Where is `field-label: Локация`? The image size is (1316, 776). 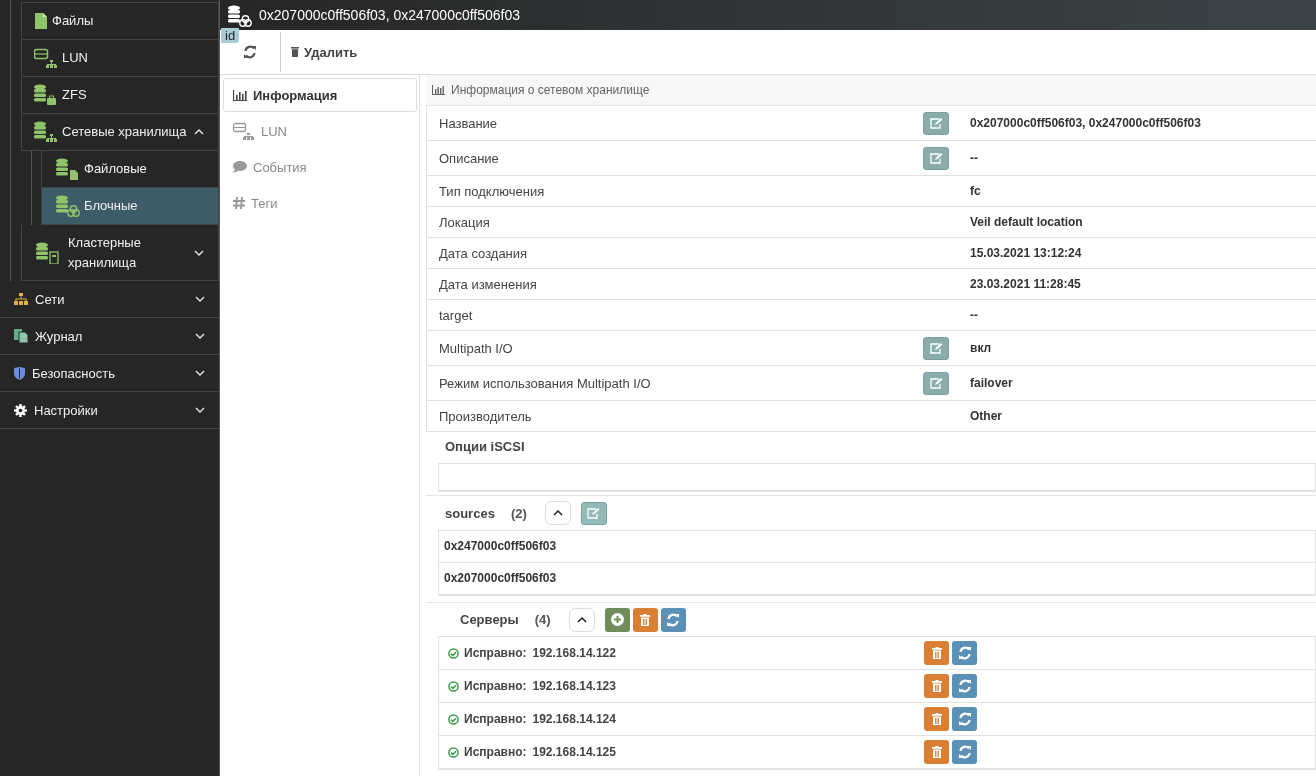
field-label: Локация is located at coordinates (464, 222).